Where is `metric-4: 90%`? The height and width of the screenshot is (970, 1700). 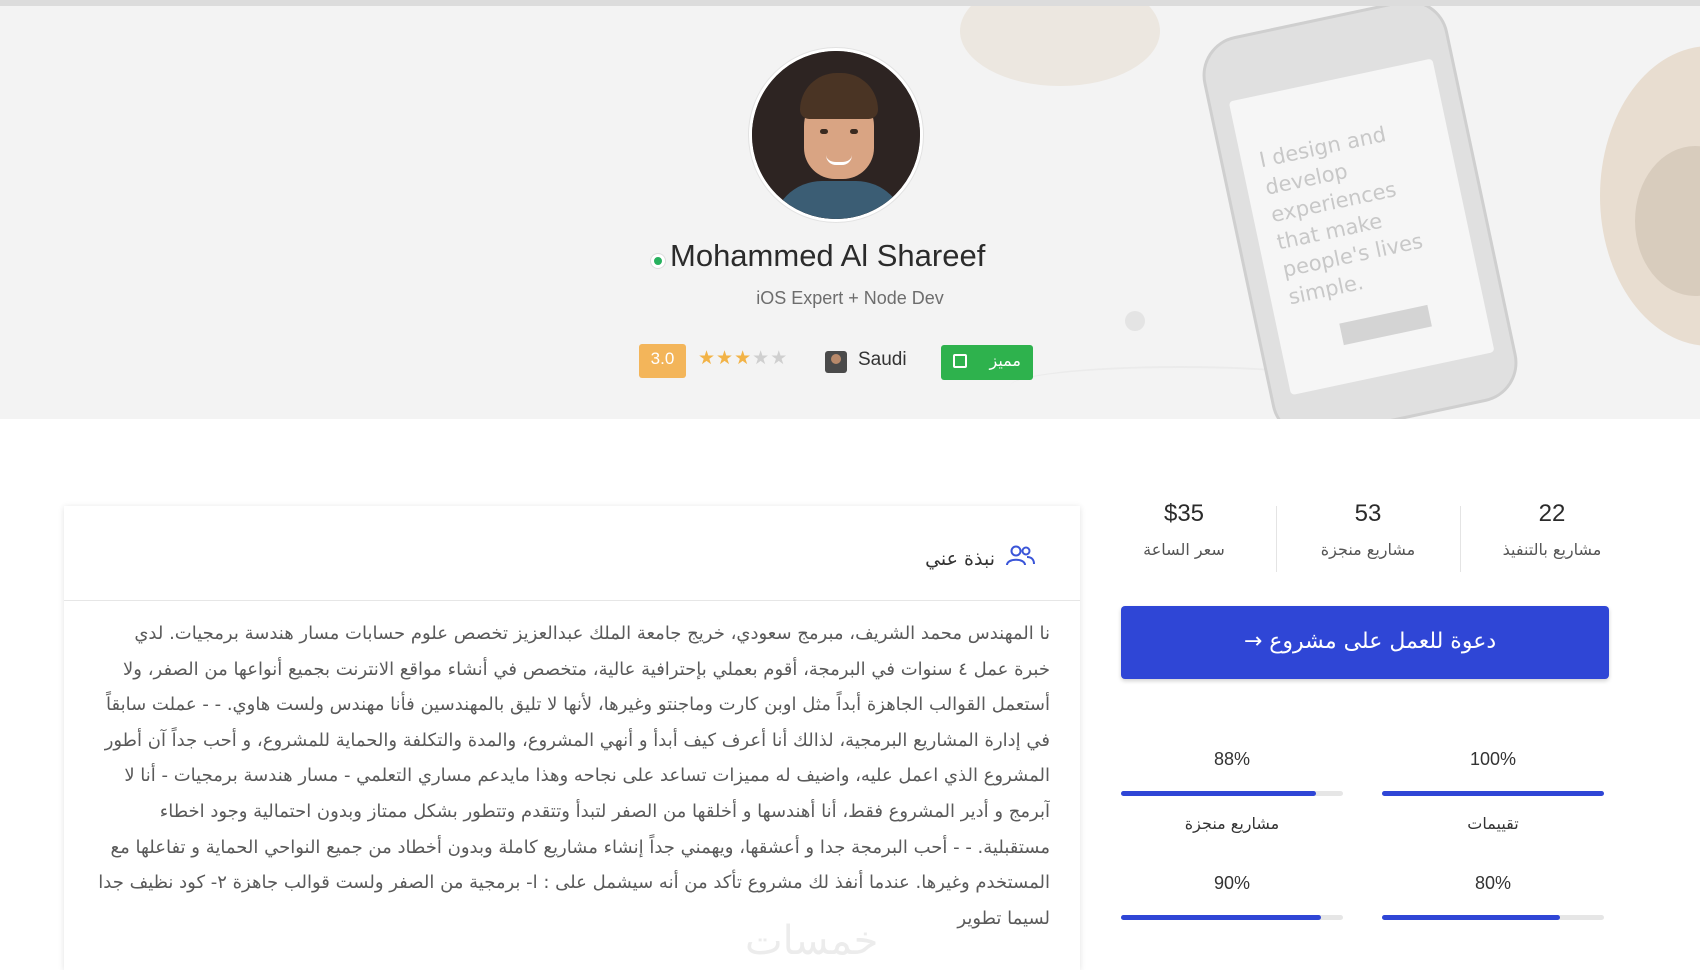
metric-4: 90% is located at coordinates (1232, 896).